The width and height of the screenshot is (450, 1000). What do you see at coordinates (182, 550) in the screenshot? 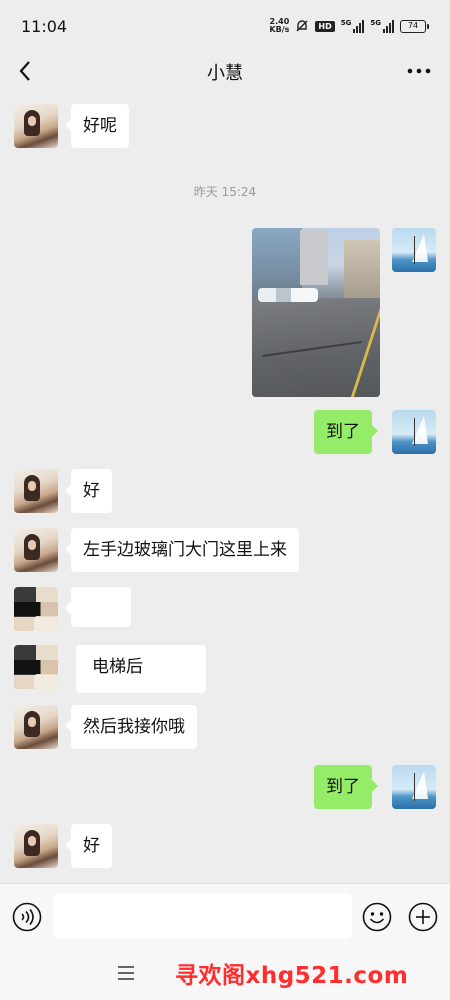
I see `message-bubble: 左手边玻璃门大门这里上来` at bounding box center [182, 550].